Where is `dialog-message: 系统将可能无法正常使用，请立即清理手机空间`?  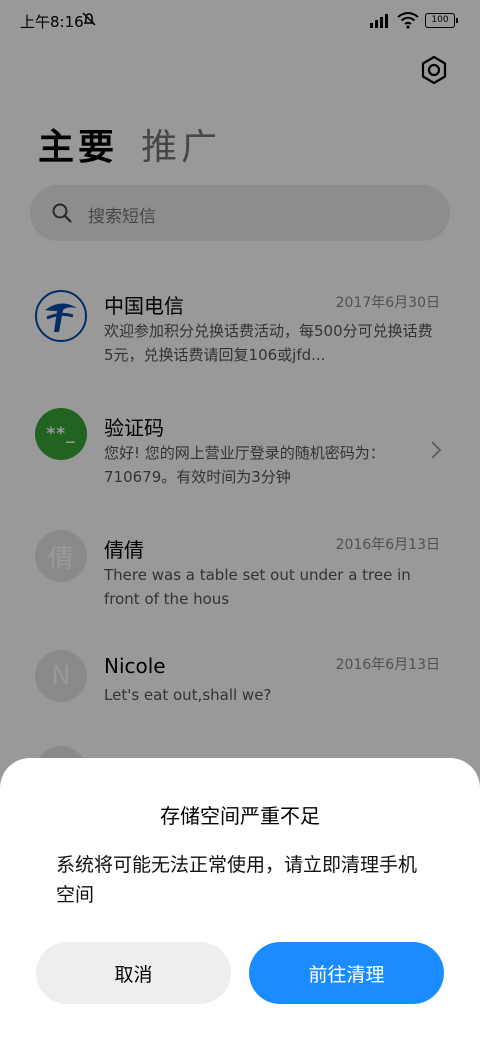
dialog-message: 系统将可能无法正常使用，请立即清理手机空间 is located at coordinates (237, 880).